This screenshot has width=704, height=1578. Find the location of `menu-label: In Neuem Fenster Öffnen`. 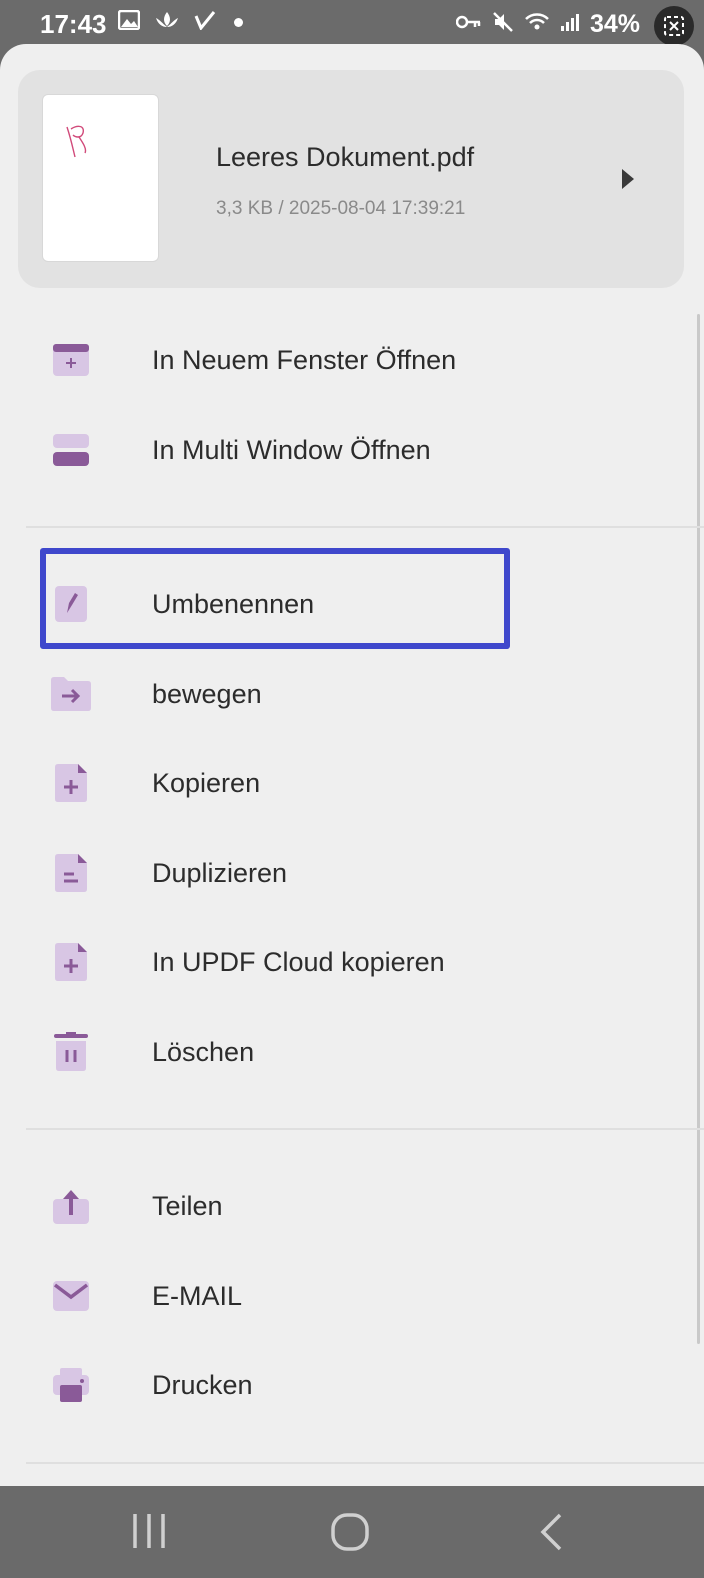

menu-label: In Neuem Fenster Öffnen is located at coordinates (304, 359).